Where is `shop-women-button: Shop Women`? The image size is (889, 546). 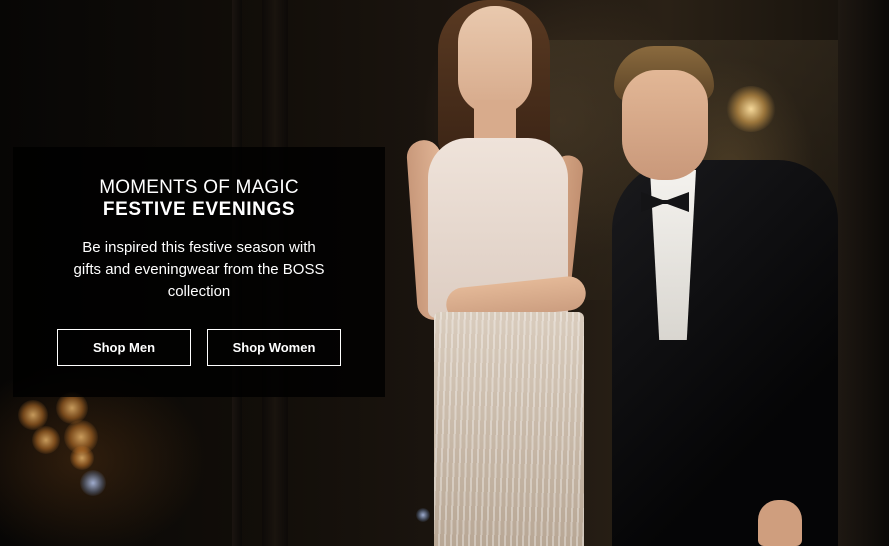
shop-women-button: Shop Women is located at coordinates (274, 347).